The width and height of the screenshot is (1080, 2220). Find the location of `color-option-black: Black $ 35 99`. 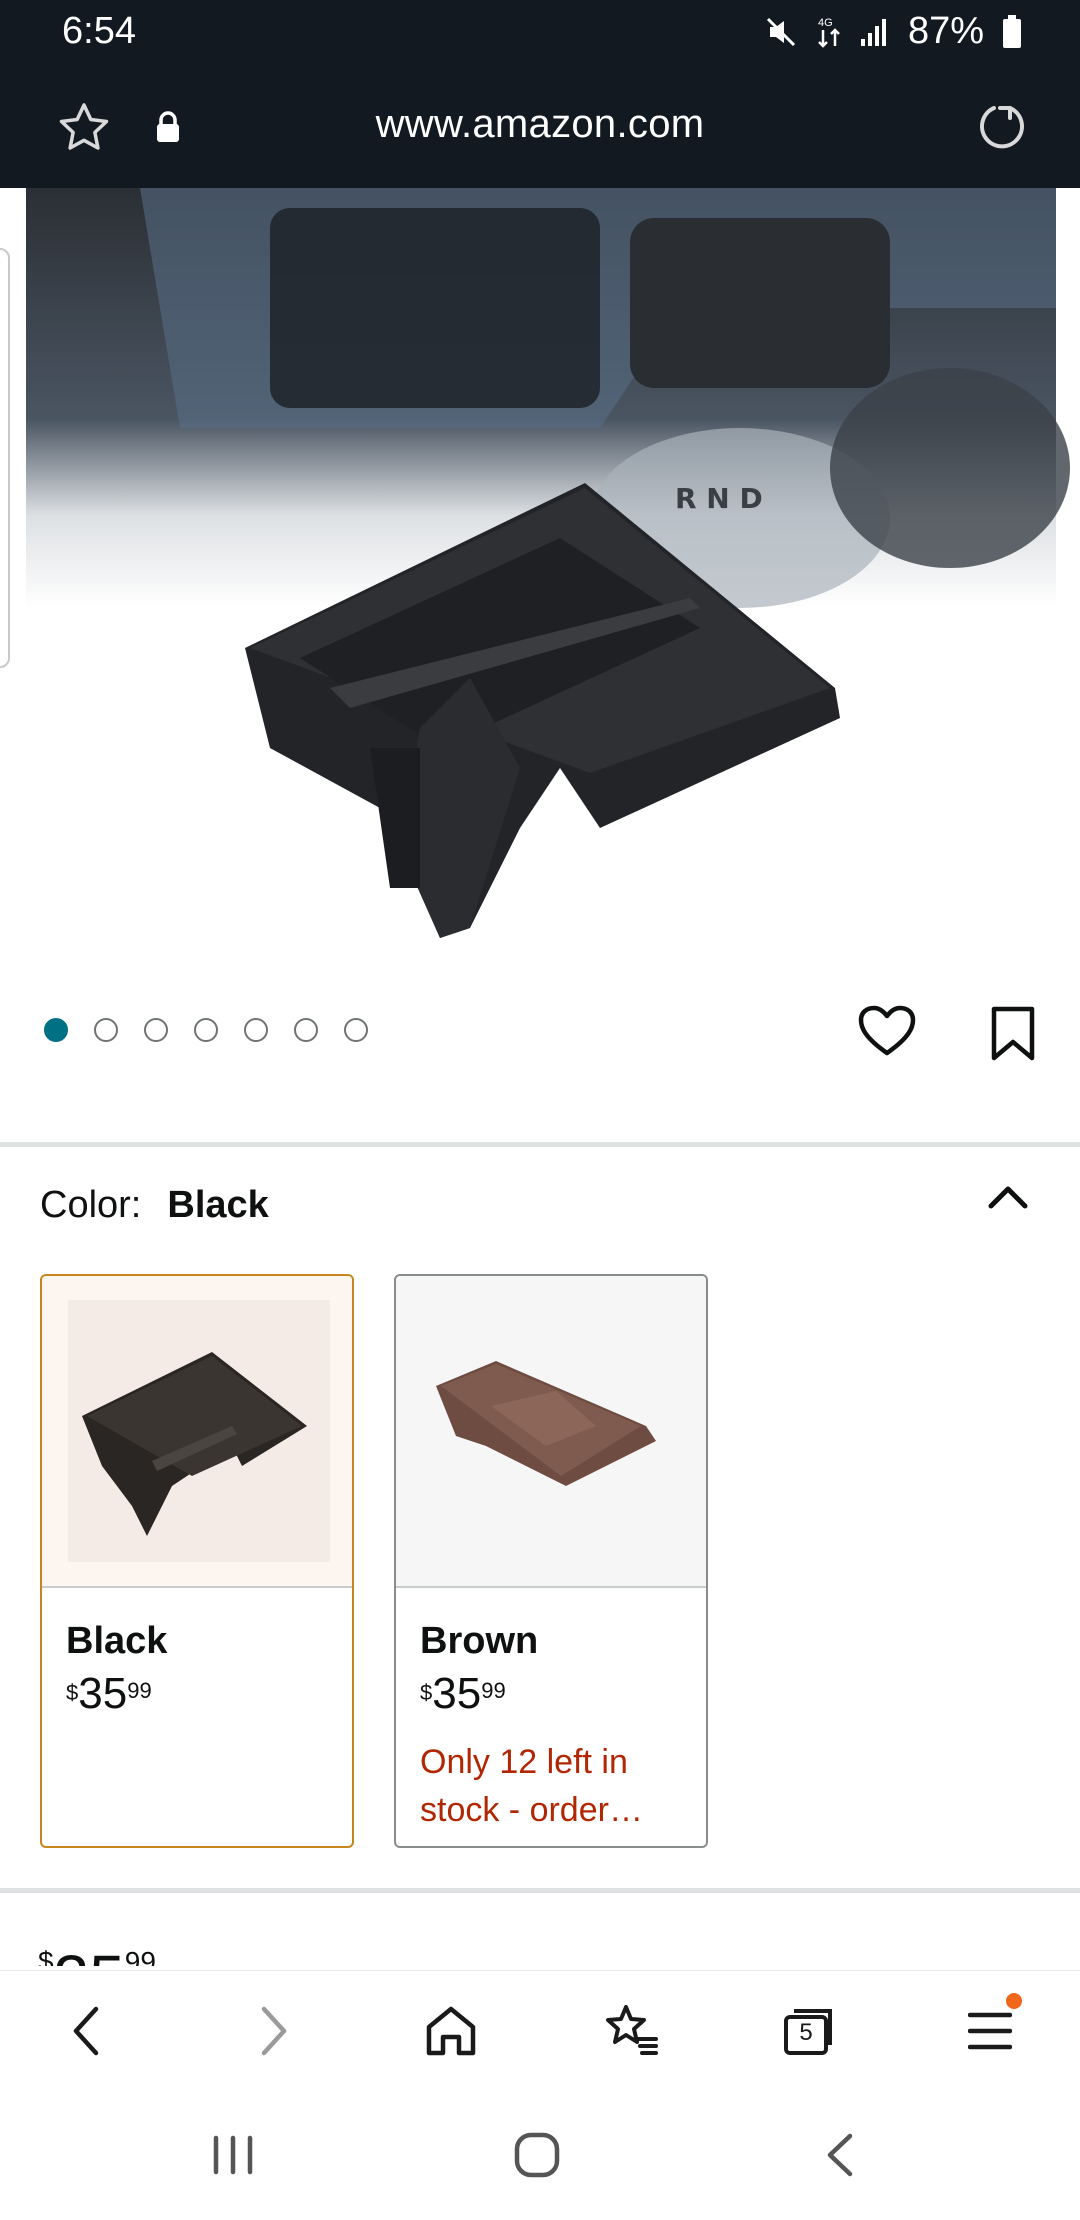

color-option-black: Black $ 35 99 is located at coordinates (197, 1561).